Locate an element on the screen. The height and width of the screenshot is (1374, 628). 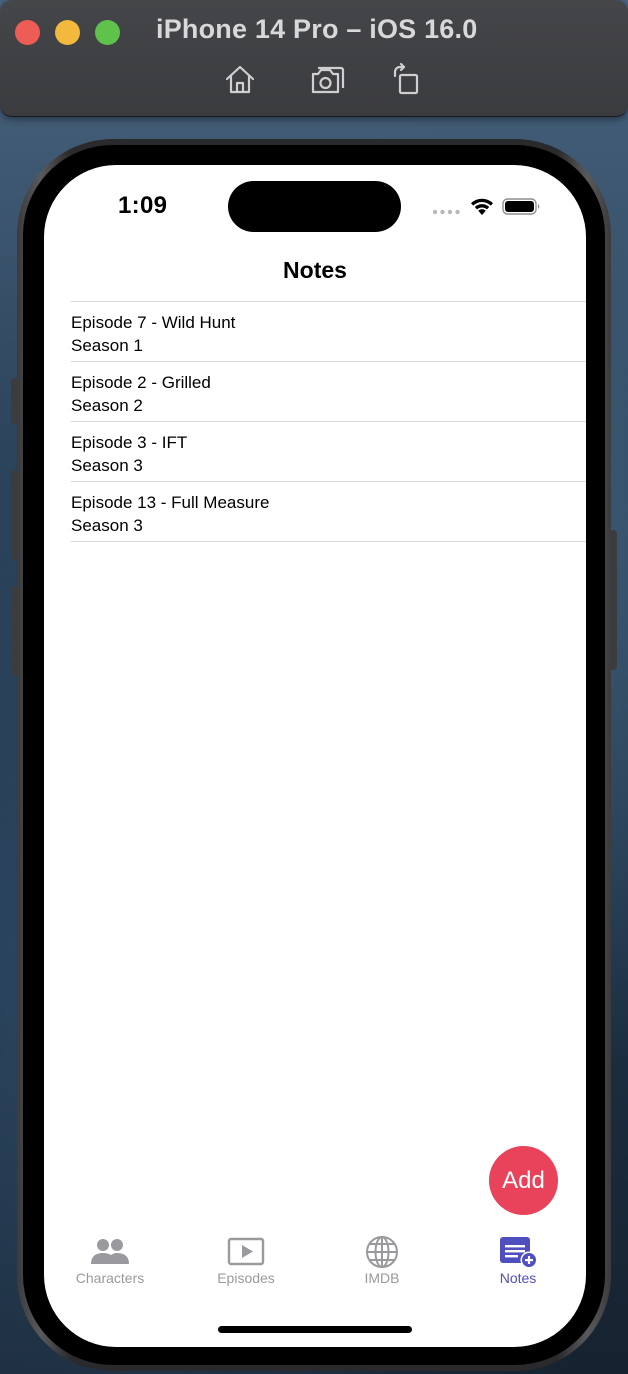
side-power-button is located at coordinates (613, 600).